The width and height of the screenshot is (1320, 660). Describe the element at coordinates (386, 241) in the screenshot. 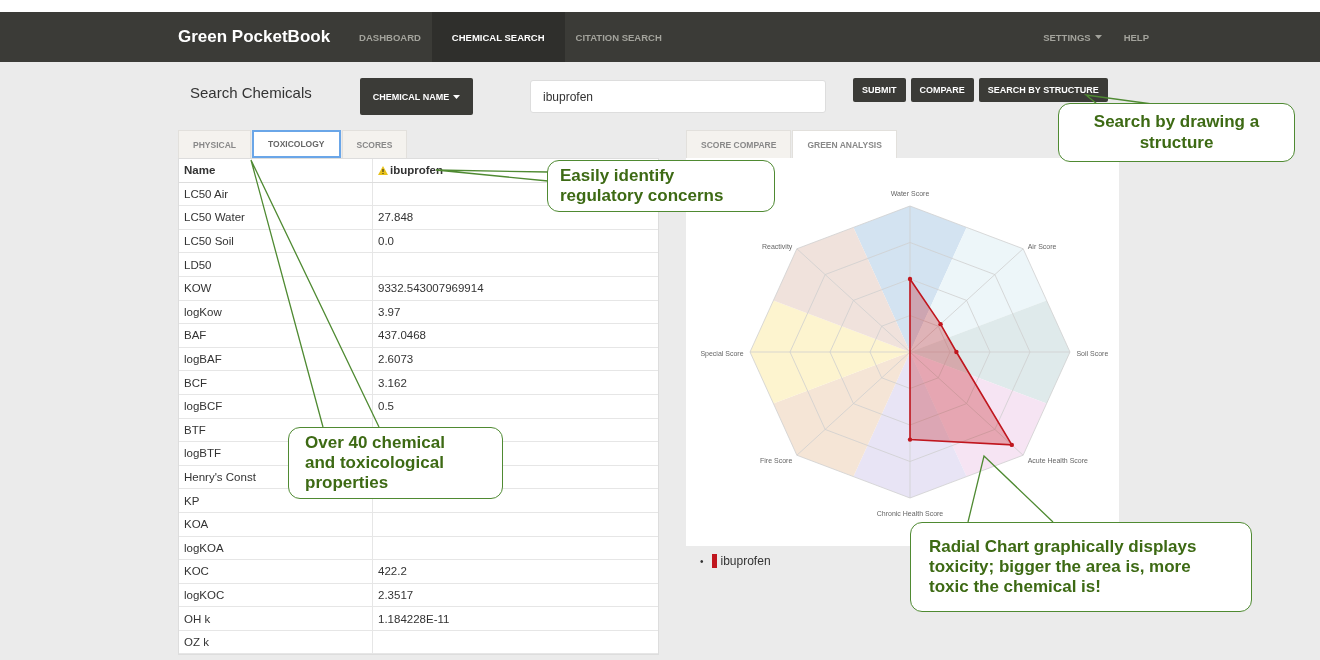

I see `property-value: 0.0` at that location.